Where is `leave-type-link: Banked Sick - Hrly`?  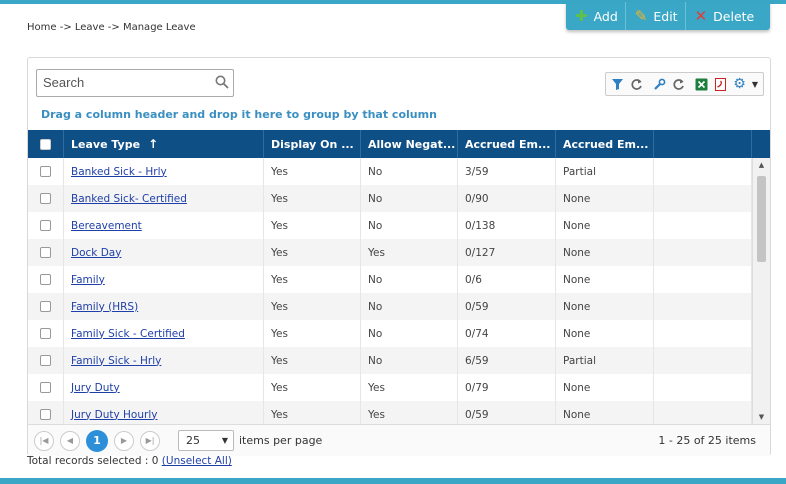 leave-type-link: Banked Sick - Hrly is located at coordinates (119, 172).